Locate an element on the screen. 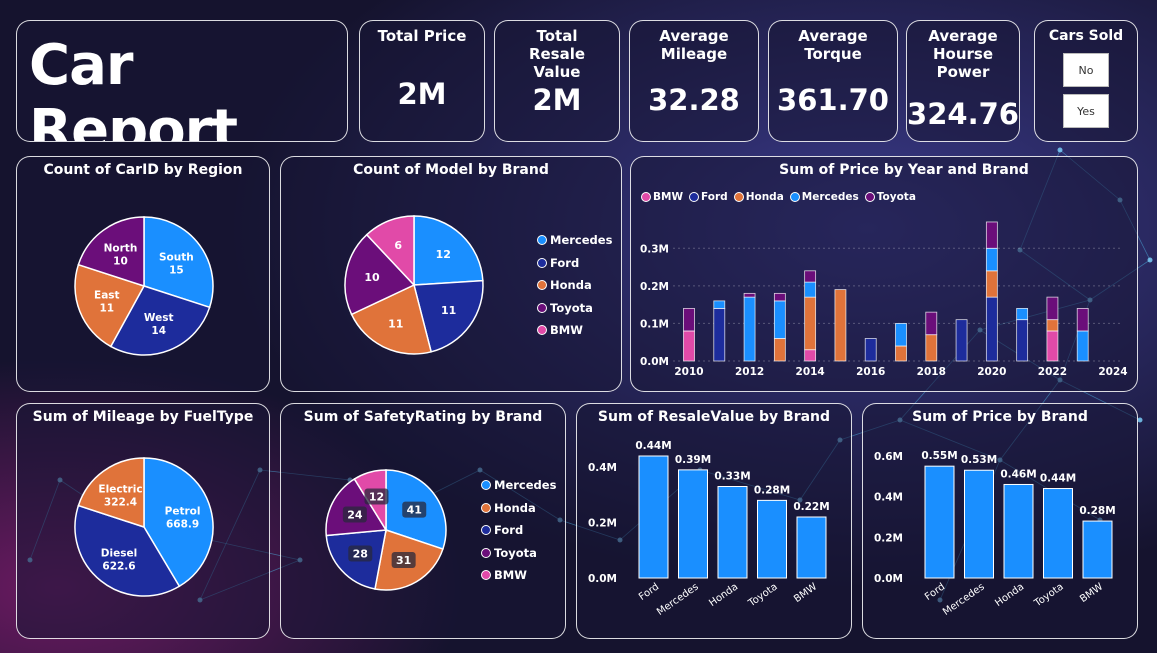  bar-segment-toyota-2022 is located at coordinates (1052, 308).